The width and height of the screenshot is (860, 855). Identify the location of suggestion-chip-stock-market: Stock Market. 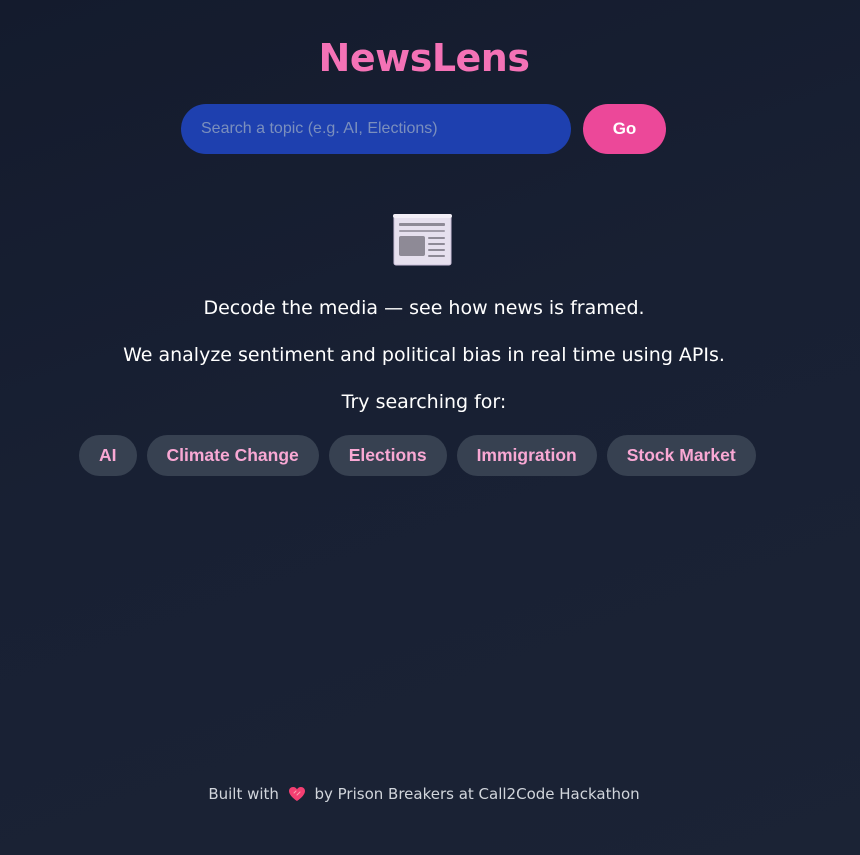
(681, 455).